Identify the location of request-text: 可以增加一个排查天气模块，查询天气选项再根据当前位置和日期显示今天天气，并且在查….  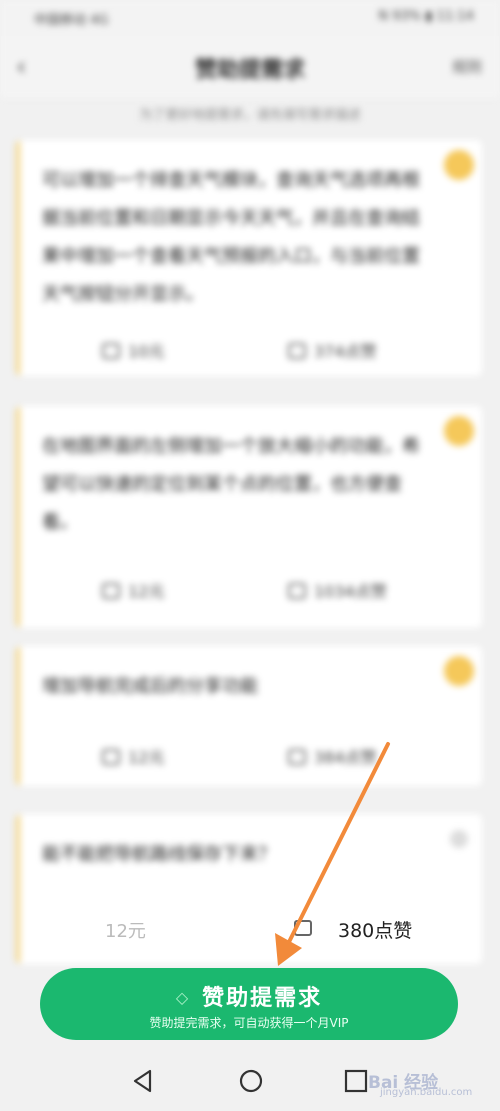
(231, 237).